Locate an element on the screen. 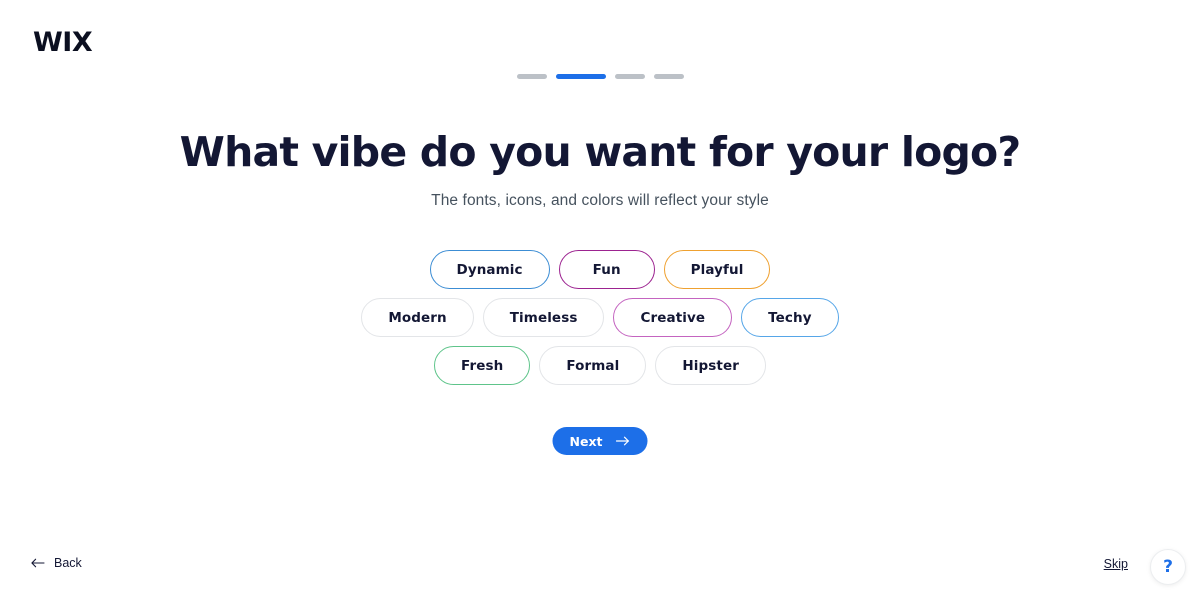  arrow-right-icon is located at coordinates (622, 441).